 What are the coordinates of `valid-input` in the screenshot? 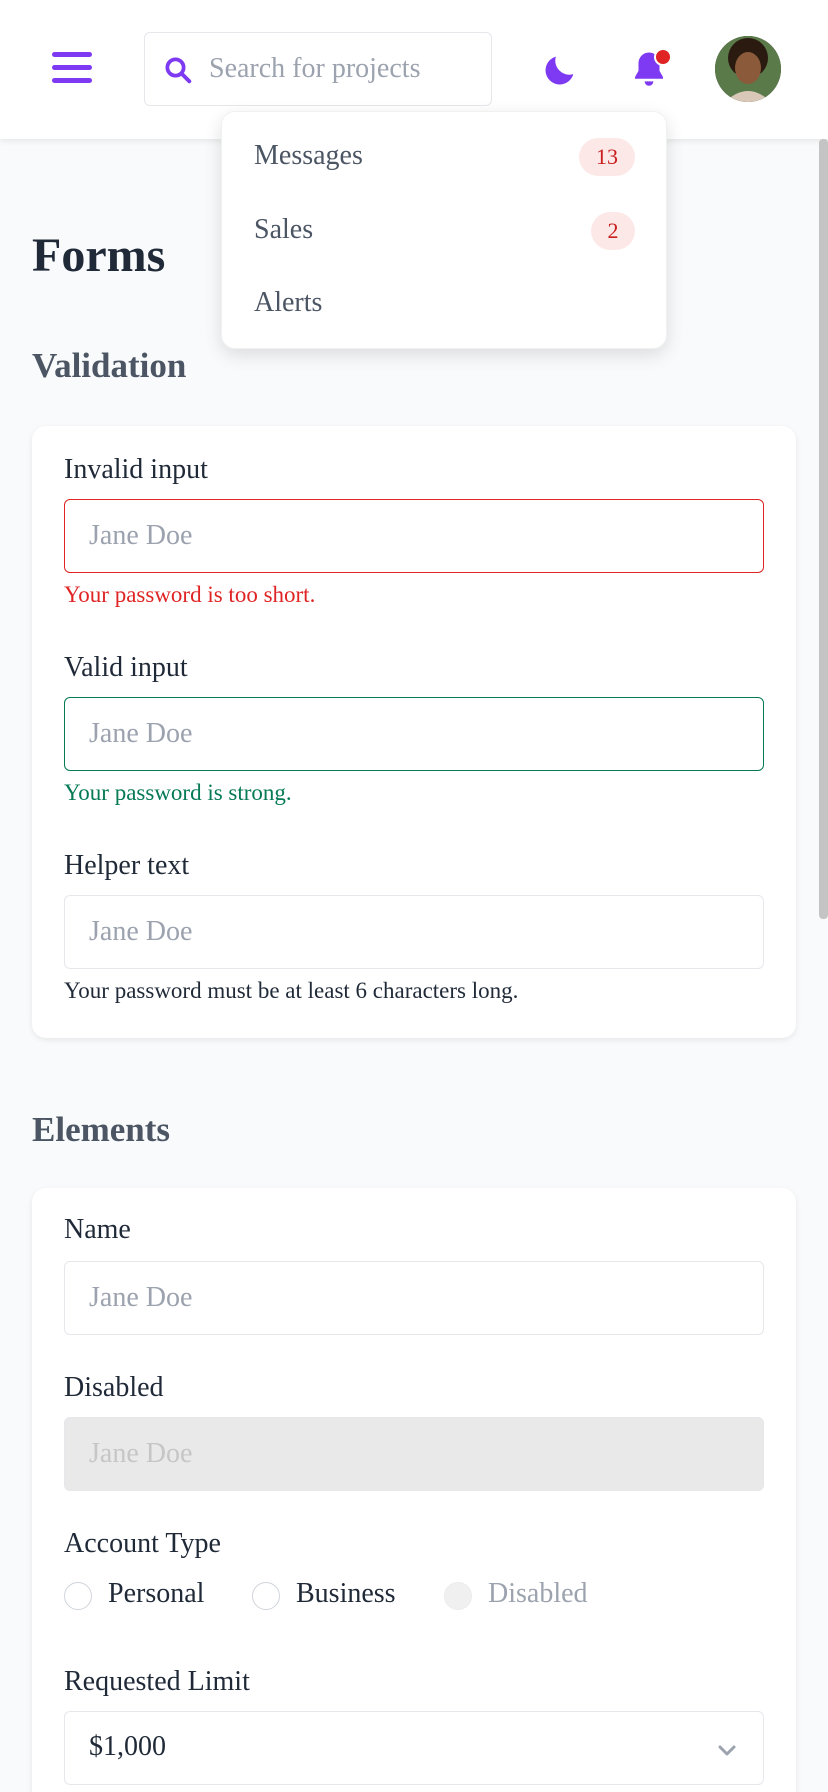 It's located at (409, 734).